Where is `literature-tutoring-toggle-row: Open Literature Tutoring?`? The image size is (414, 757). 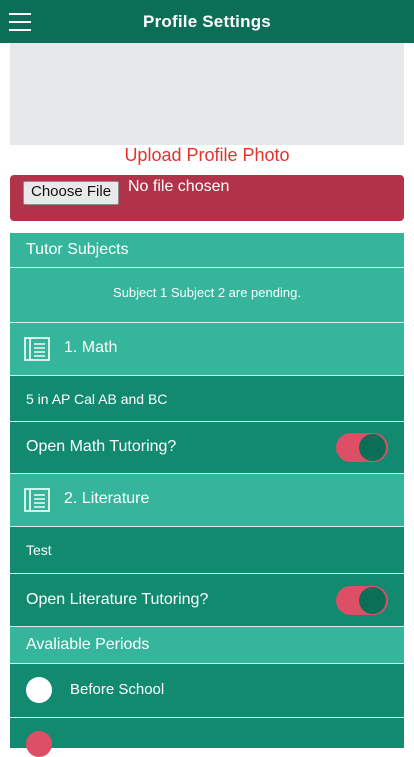
literature-tutoring-toggle-row: Open Literature Tutoring? is located at coordinates (207, 600).